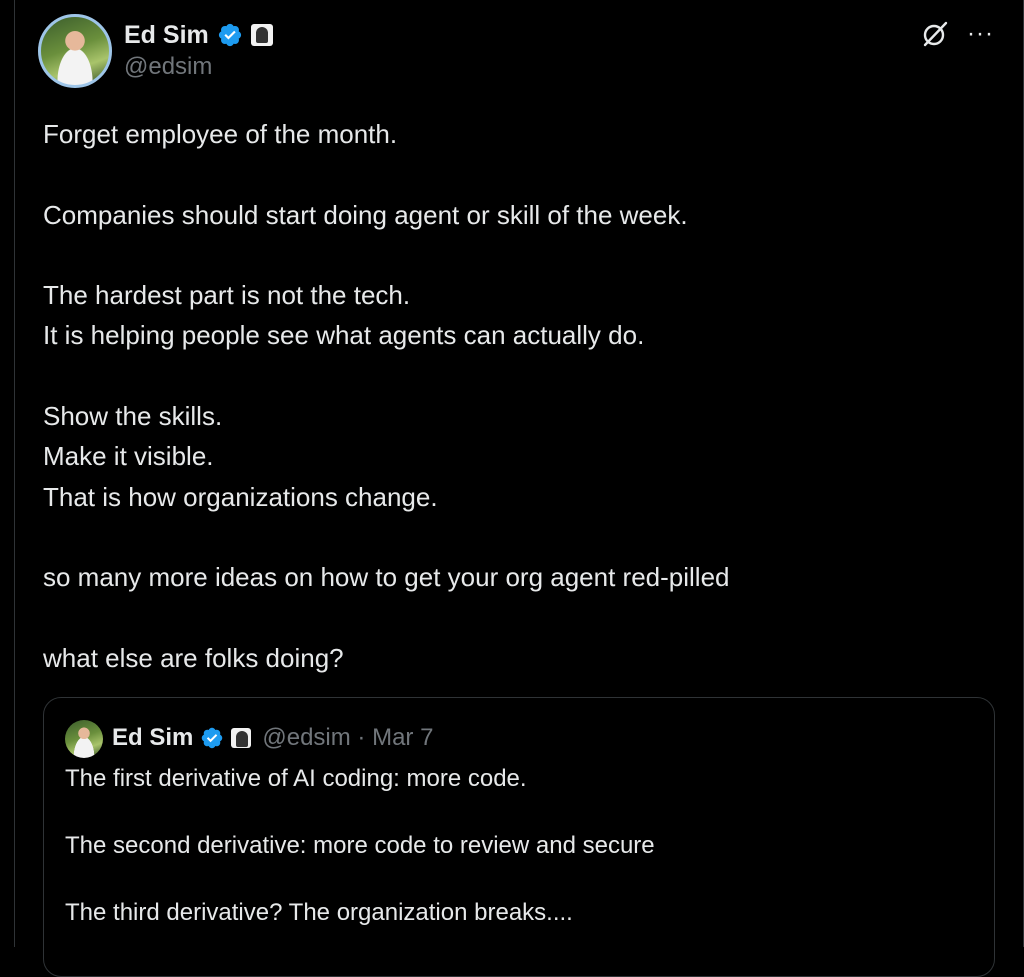 The width and height of the screenshot is (1024, 977). What do you see at coordinates (153, 737) in the screenshot?
I see `quoted-author-name: Ed Sim` at bounding box center [153, 737].